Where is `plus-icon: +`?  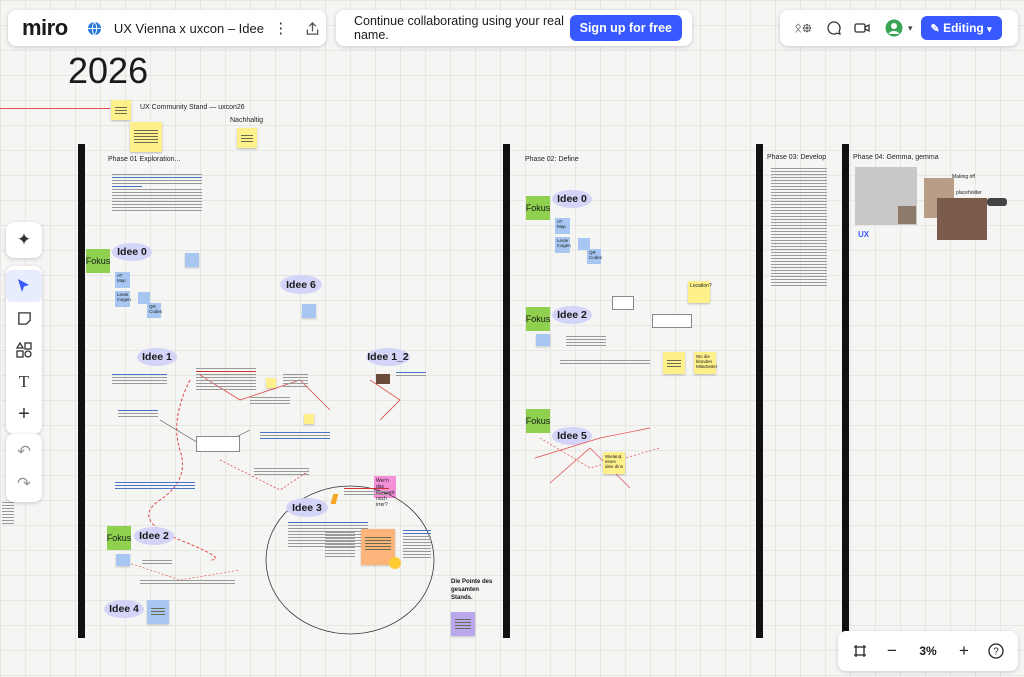 plus-icon: + is located at coordinates (24, 414).